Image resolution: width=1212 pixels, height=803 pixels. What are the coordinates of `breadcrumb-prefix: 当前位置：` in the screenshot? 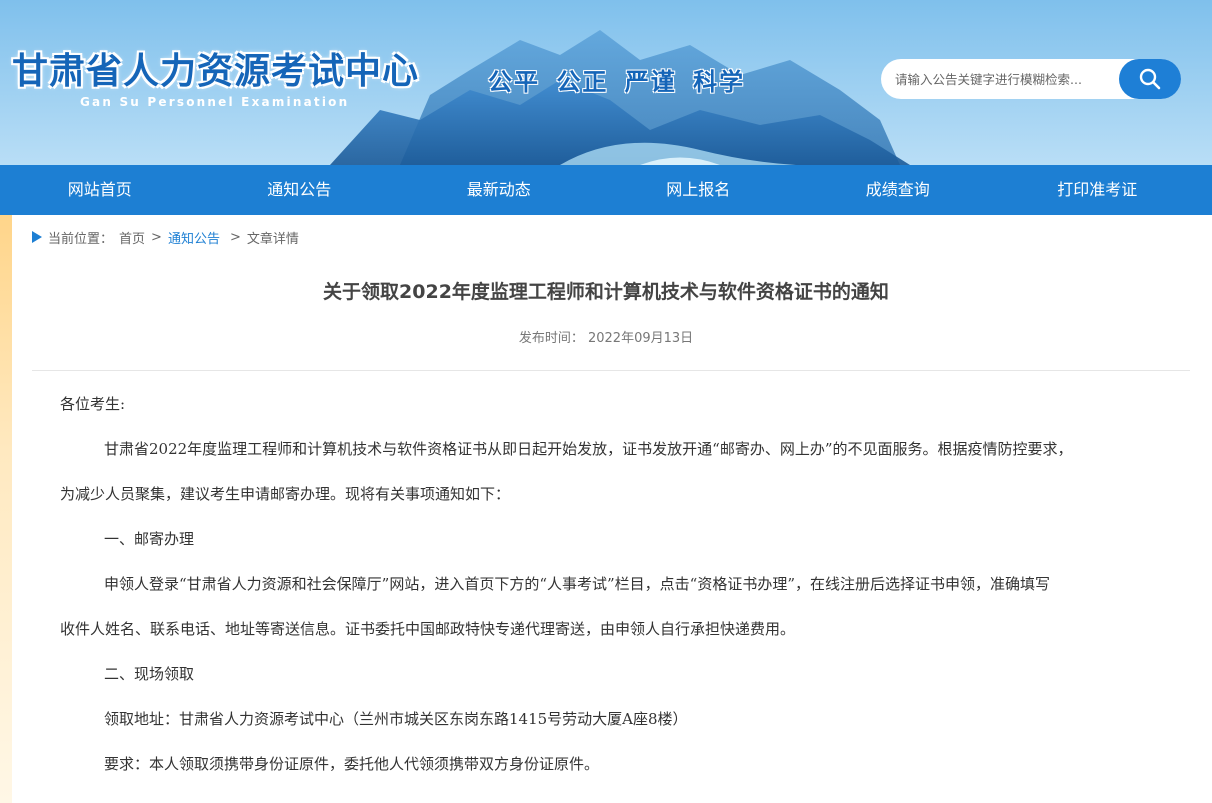 It's located at (81, 239).